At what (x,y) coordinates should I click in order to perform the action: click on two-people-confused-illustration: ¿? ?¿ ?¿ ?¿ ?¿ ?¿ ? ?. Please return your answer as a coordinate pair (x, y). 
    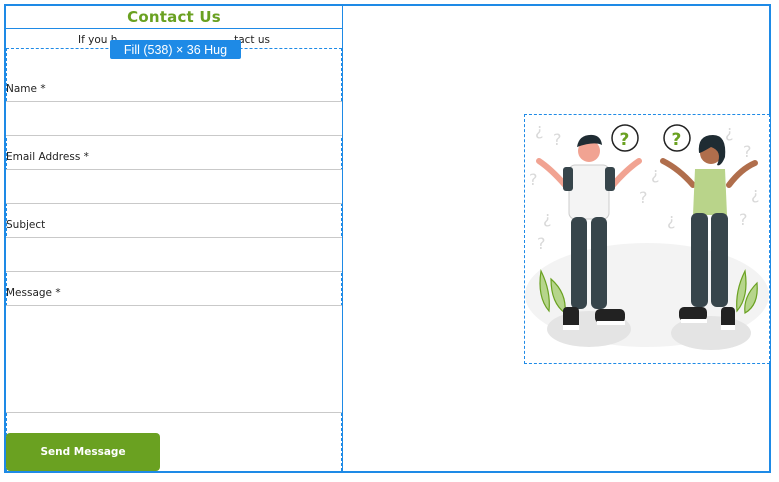
    Looking at the image, I should click on (647, 235).